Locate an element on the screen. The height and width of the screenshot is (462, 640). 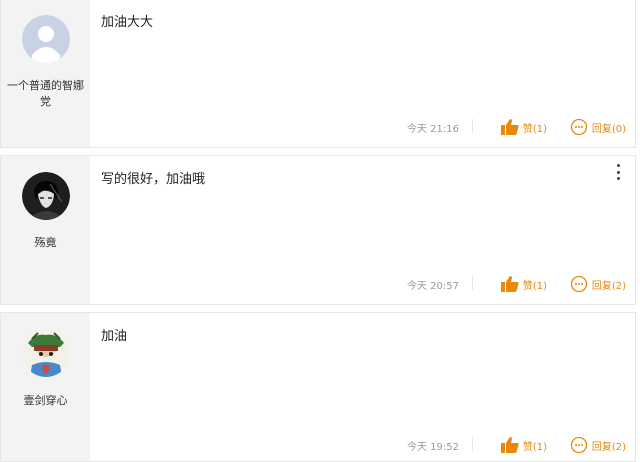
reply-label: 回复(0) is located at coordinates (608, 129).